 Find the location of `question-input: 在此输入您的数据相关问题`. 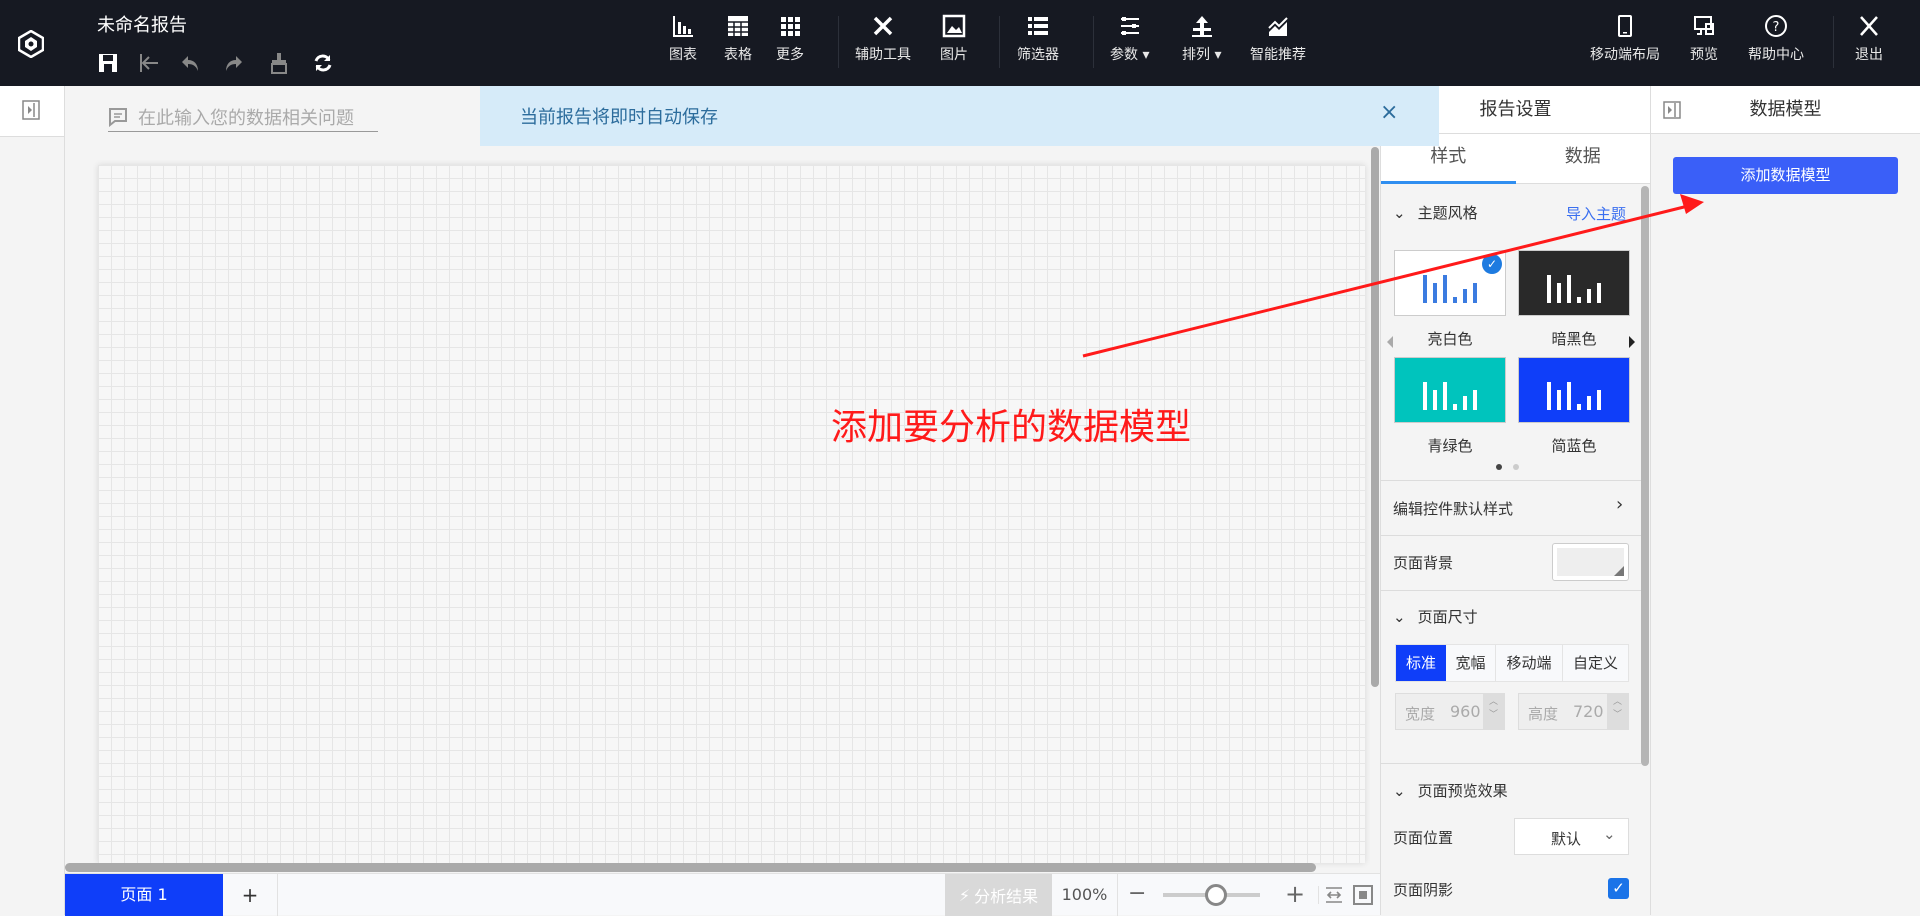

question-input: 在此输入您的数据相关问题 is located at coordinates (243, 117).